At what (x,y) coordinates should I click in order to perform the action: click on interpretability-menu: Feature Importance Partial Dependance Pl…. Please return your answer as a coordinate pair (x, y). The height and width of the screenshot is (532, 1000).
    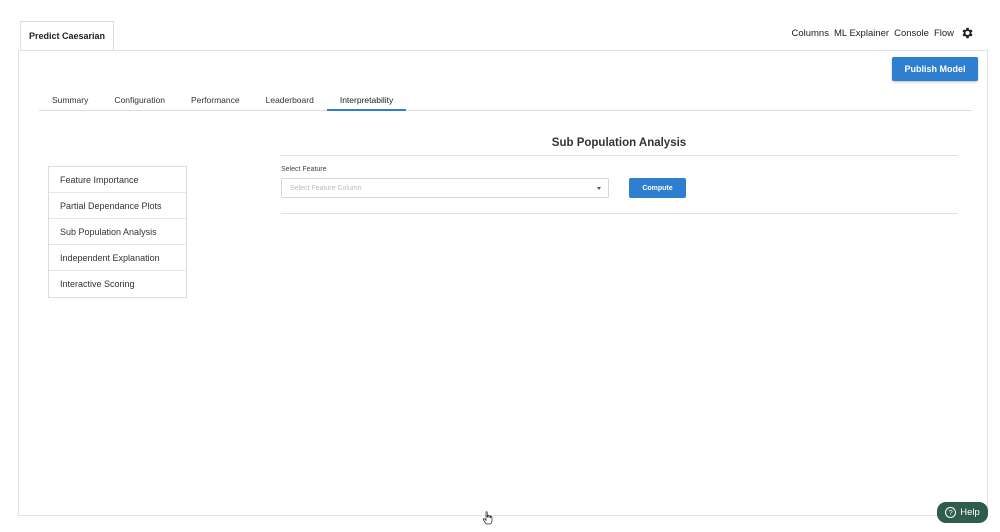
    Looking at the image, I should click on (117, 232).